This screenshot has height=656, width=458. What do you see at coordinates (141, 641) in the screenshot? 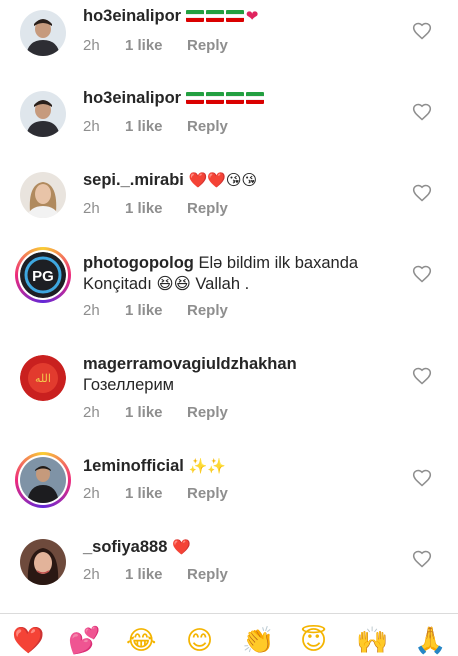
I see `emoji-joy-button: 😂` at bounding box center [141, 641].